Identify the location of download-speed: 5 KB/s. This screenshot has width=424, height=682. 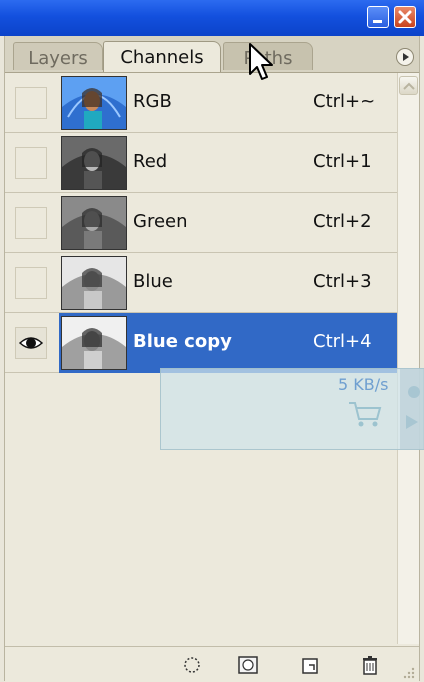
(363, 384).